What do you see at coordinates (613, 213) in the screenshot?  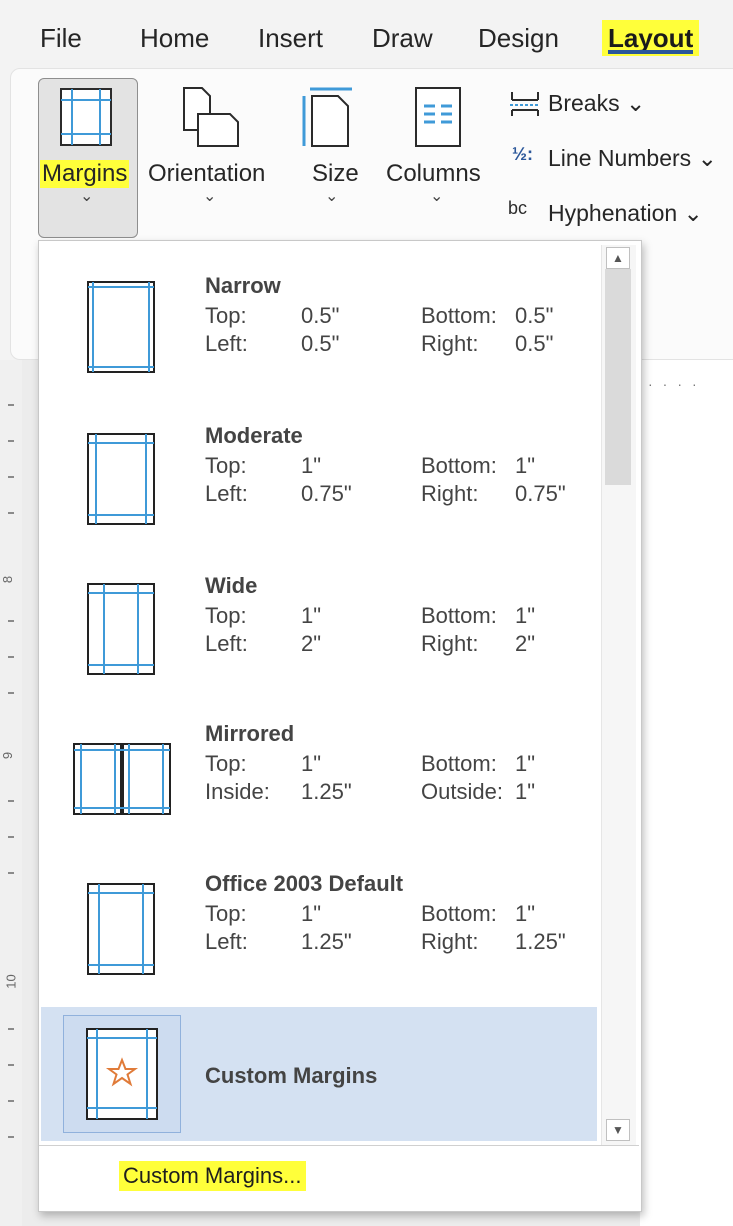 I see `hyphenation-label: Hyphenation` at bounding box center [613, 213].